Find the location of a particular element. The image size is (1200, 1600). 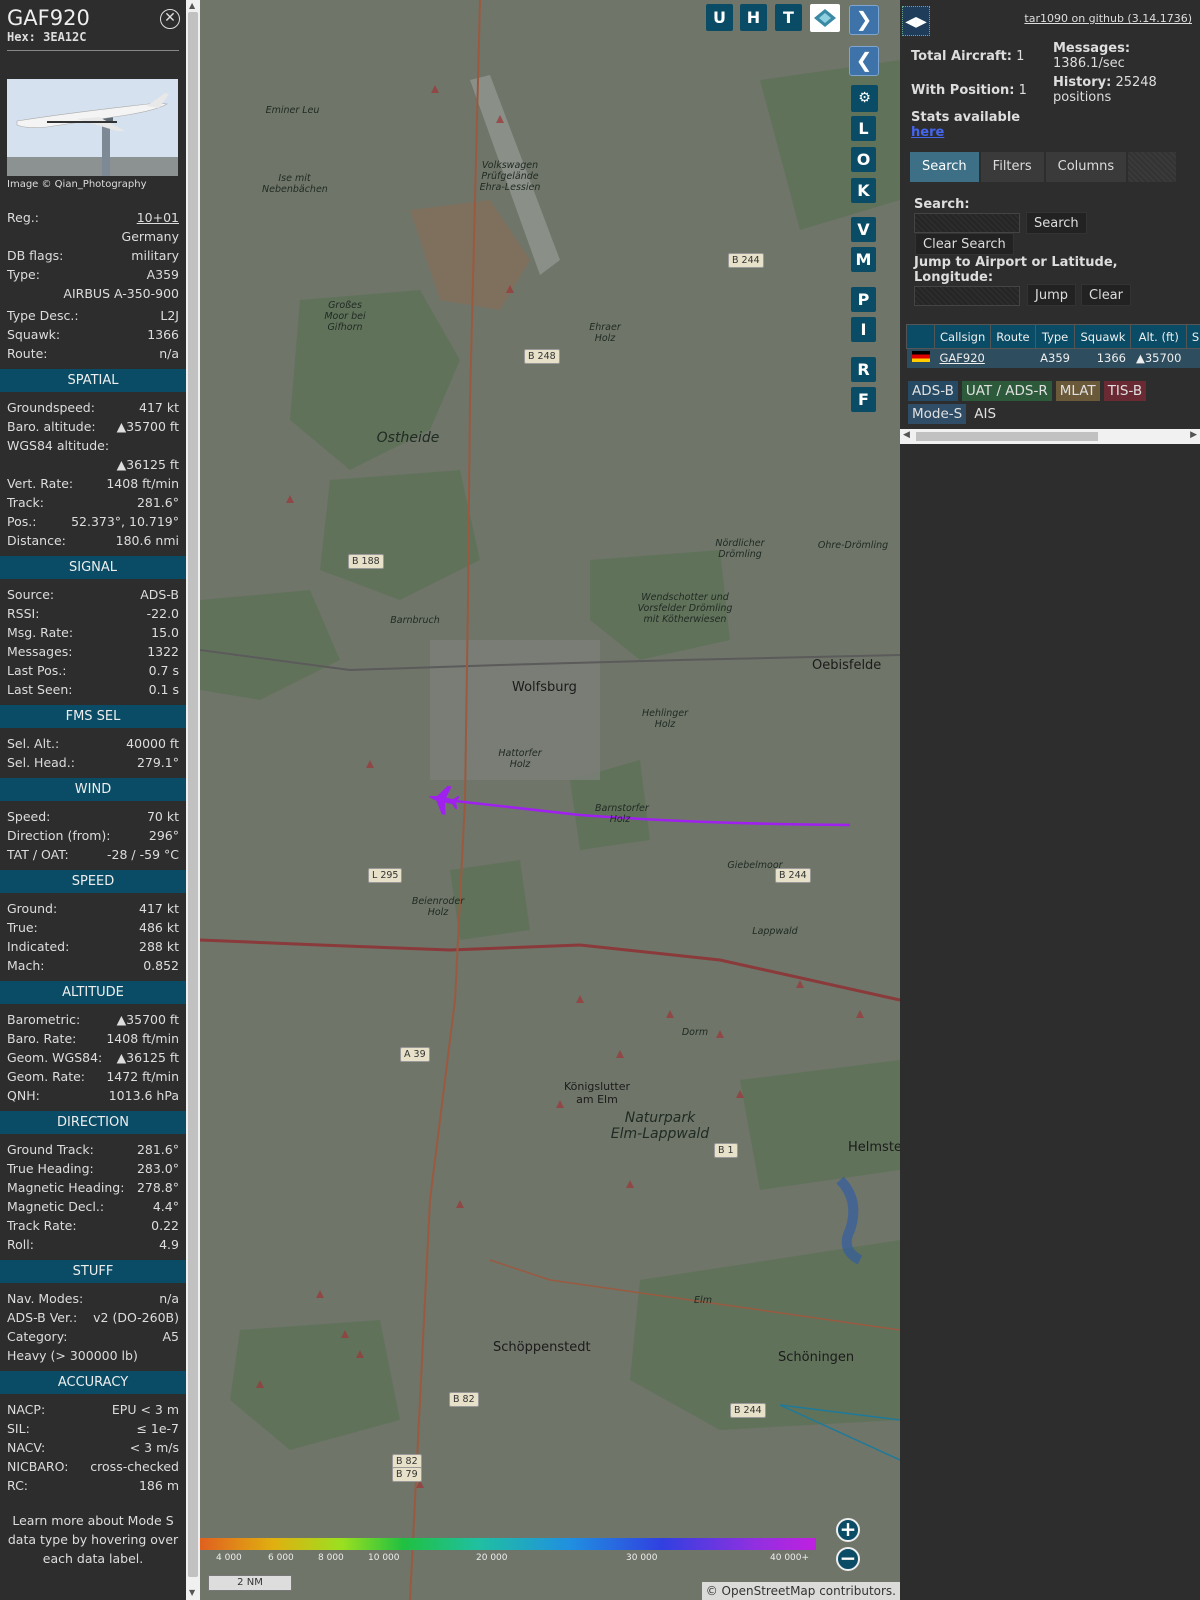

tab-columns: Columns is located at coordinates (1086, 167).